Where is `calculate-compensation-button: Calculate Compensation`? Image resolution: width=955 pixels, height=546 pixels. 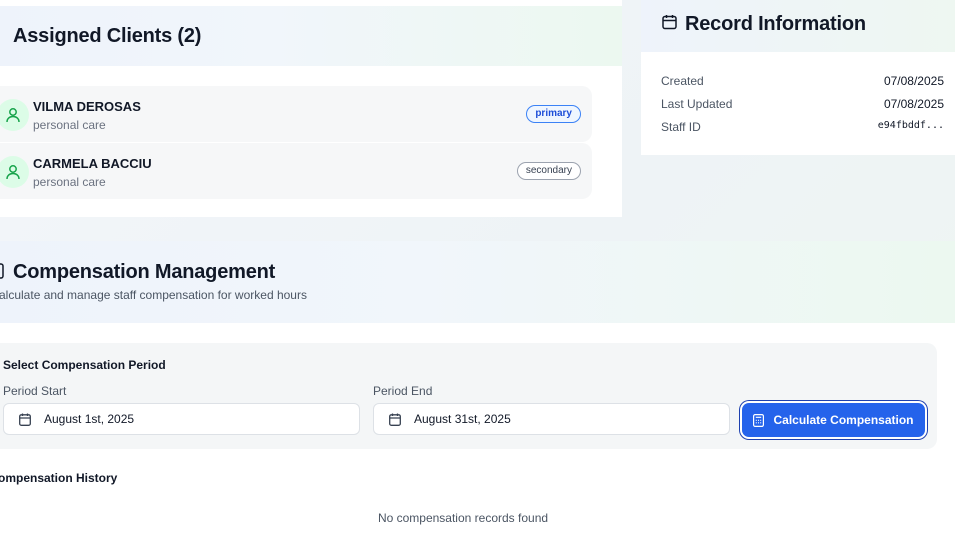
calculate-compensation-button: Calculate Compensation is located at coordinates (833, 420).